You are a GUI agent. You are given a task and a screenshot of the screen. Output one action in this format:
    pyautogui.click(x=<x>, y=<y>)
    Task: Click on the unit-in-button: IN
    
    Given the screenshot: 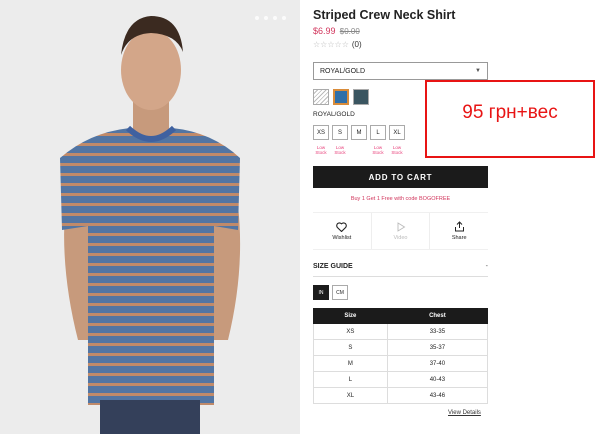 What is the action you would take?
    pyautogui.click(x=321, y=292)
    